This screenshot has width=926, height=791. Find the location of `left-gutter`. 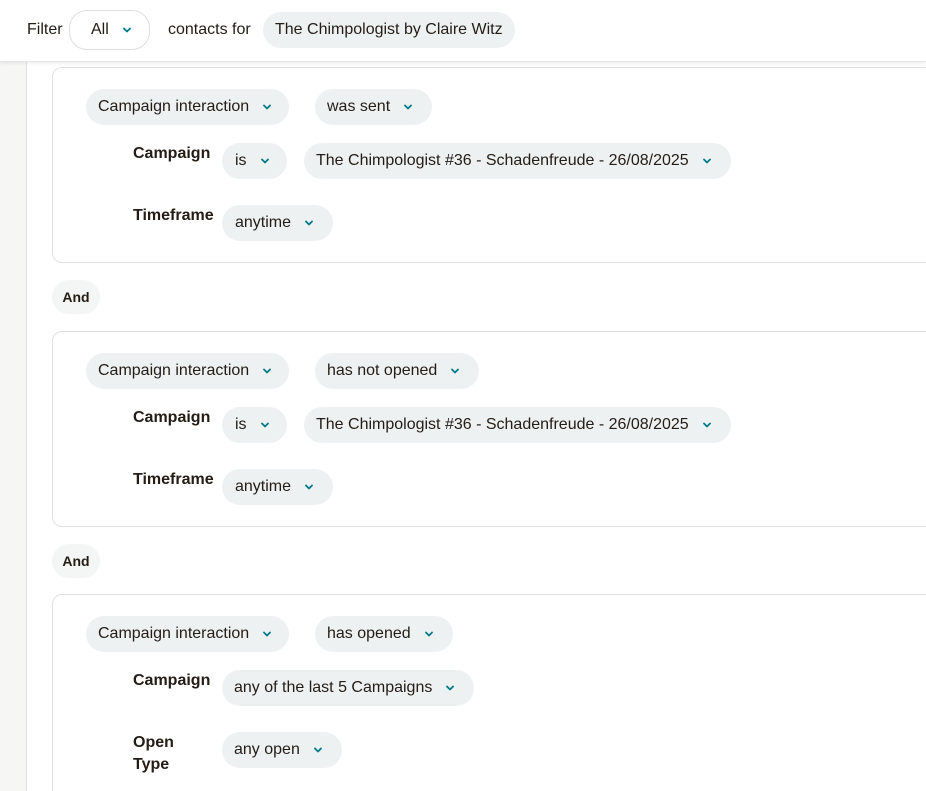

left-gutter is located at coordinates (13, 426).